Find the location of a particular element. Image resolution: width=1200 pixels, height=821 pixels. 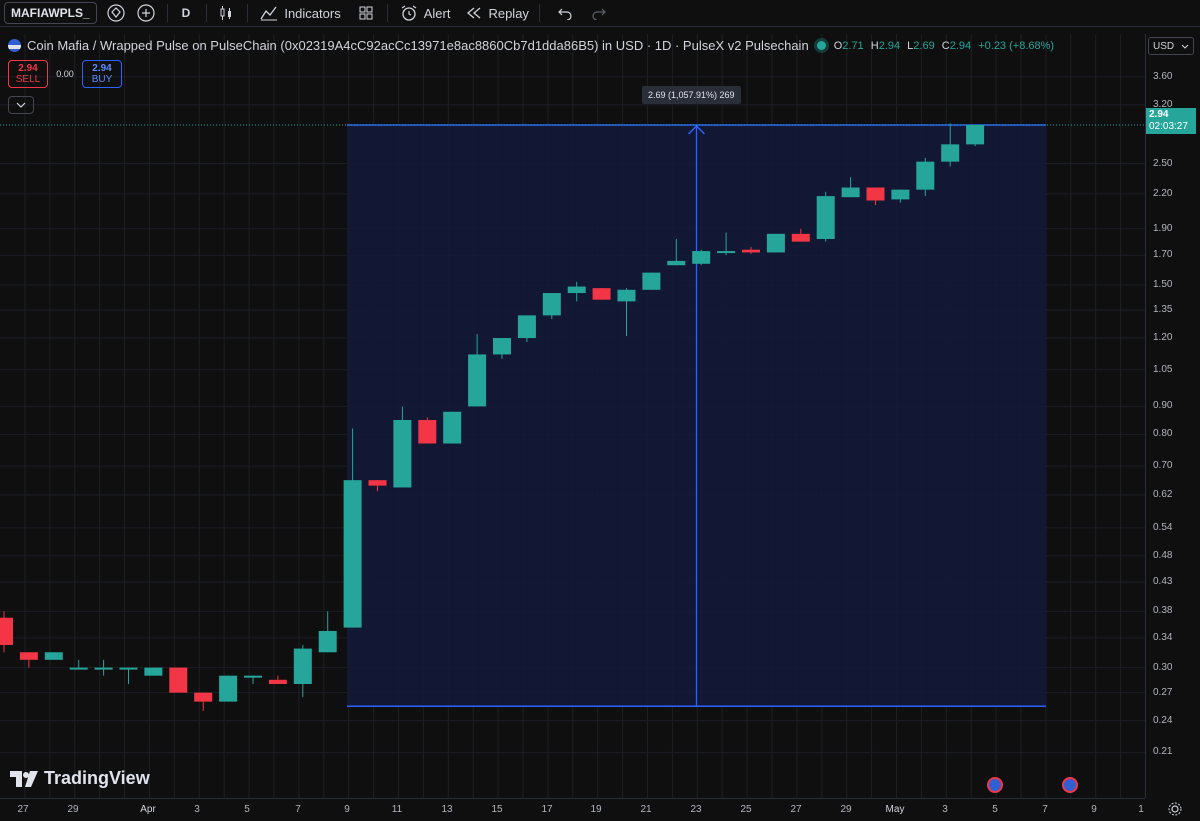

sell-price: 2.94 is located at coordinates (28, 68).